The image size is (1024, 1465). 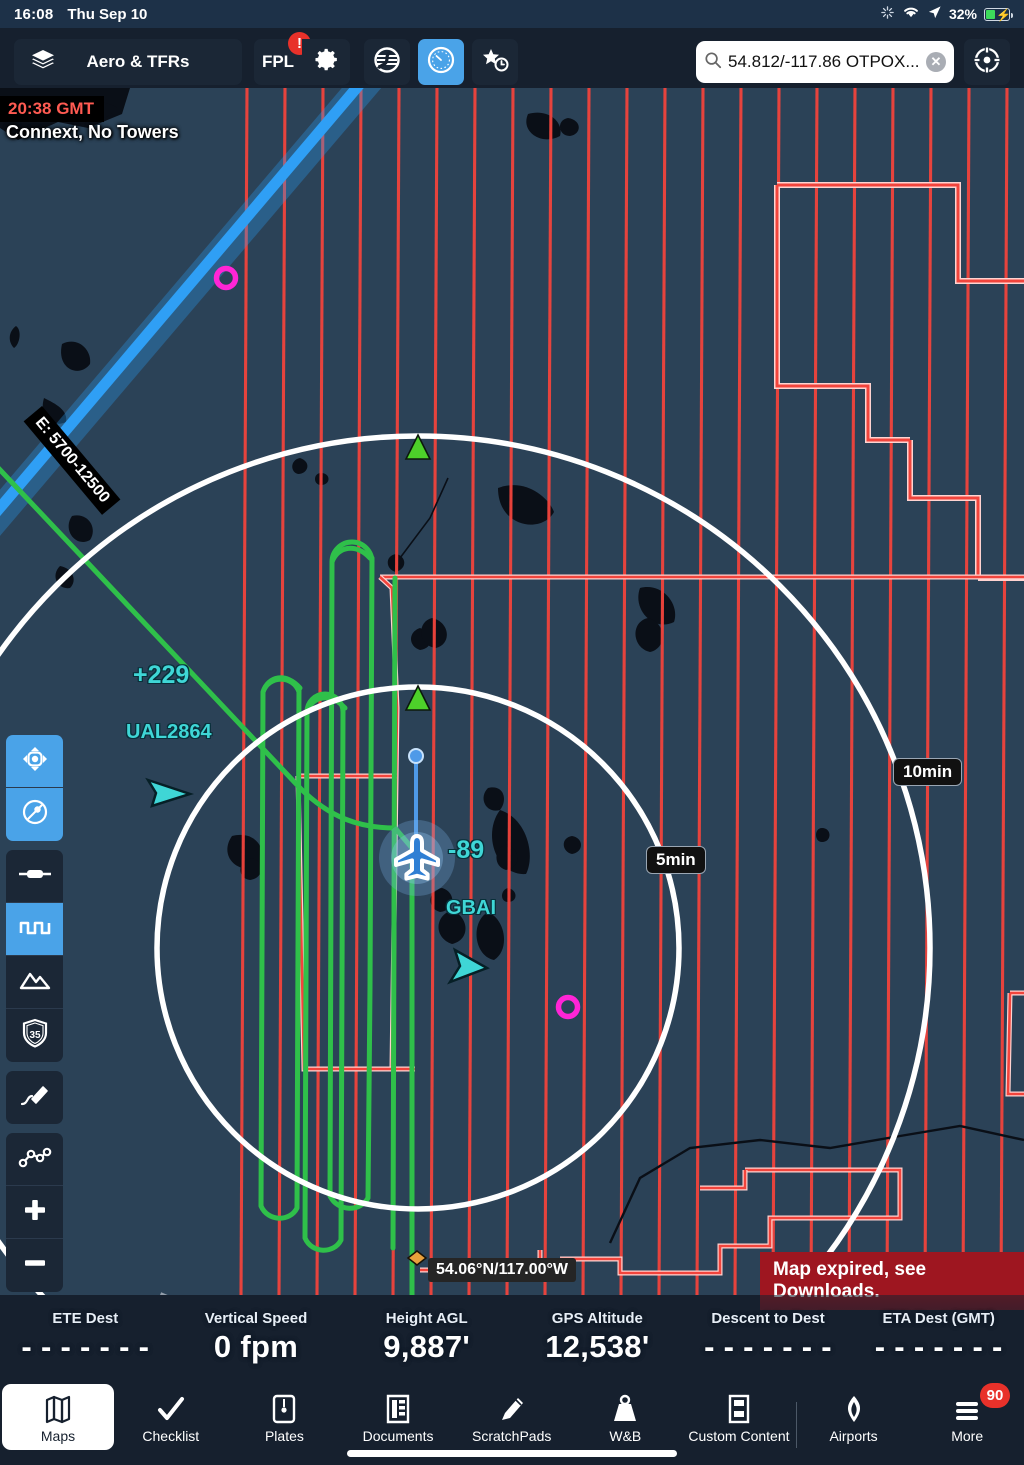 I want to click on locate-me-button, so click(x=987, y=62).